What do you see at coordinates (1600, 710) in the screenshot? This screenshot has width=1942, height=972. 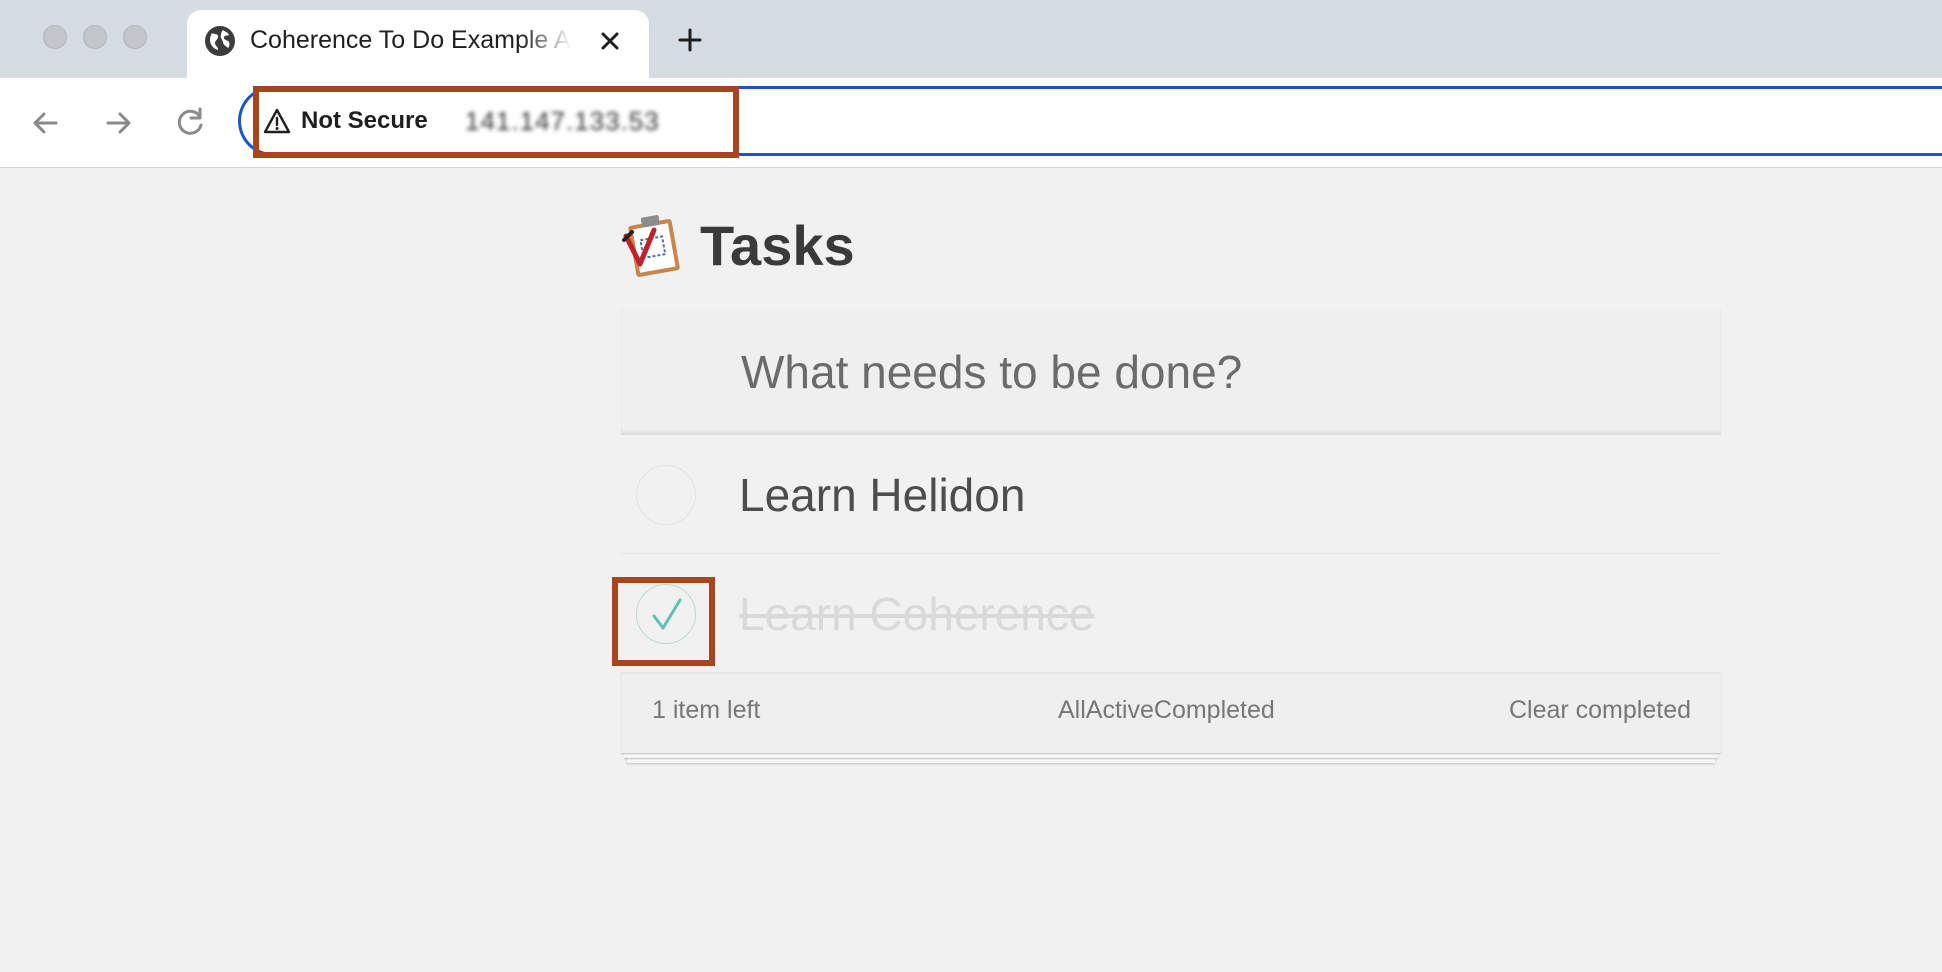 I see `clear-completed-button: Clear completed` at bounding box center [1600, 710].